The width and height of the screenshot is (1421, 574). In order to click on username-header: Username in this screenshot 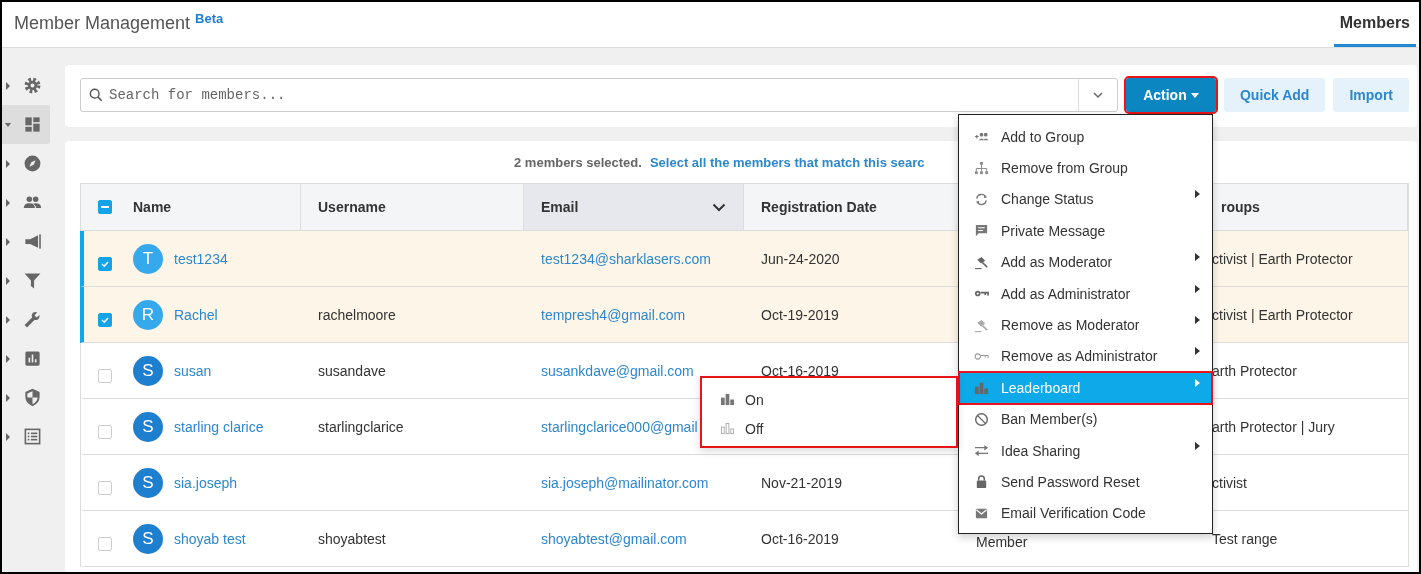, I will do `click(412, 207)`.